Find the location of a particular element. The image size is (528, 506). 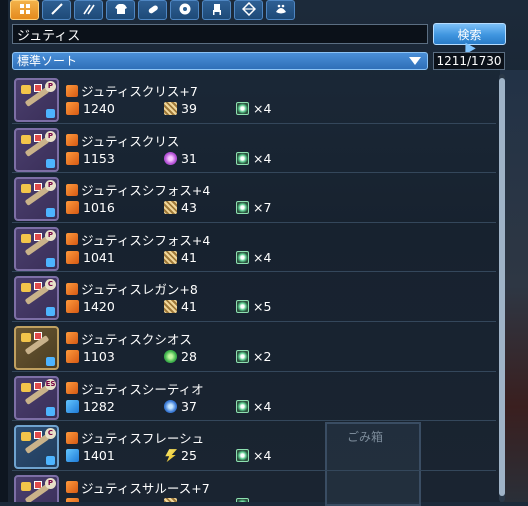

element-stat: 37 is located at coordinates (200, 406).